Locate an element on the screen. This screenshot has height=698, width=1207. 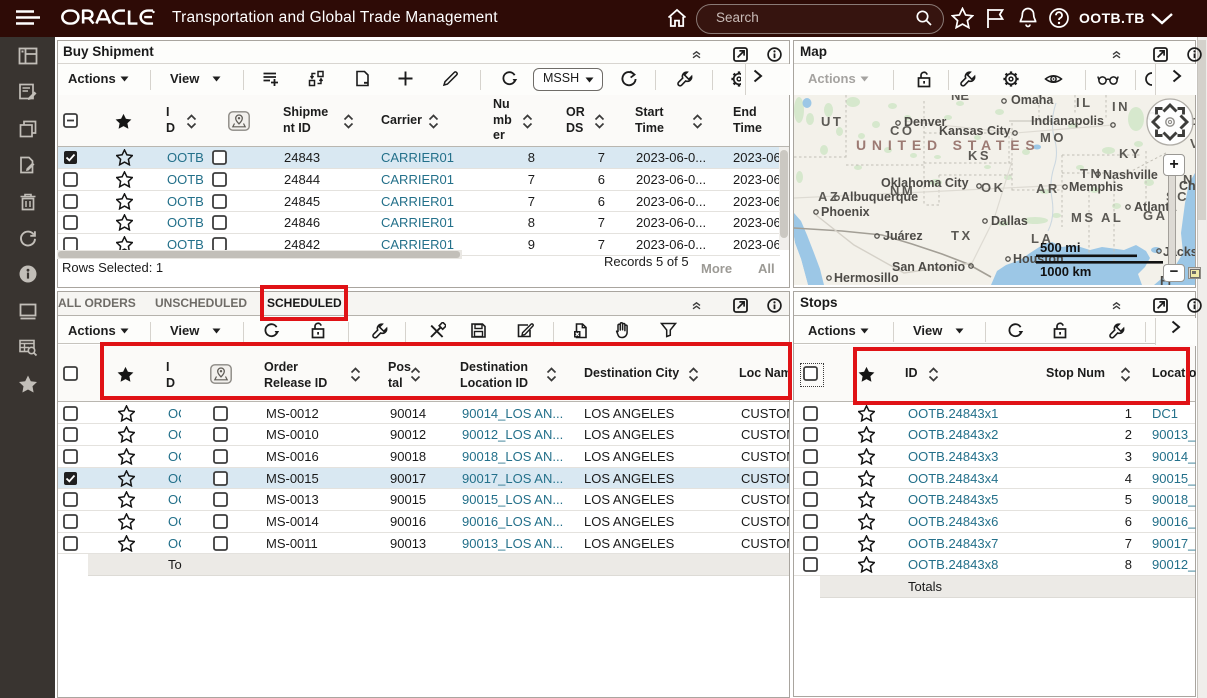
svg-text: AR is located at coordinates (1048, 188).